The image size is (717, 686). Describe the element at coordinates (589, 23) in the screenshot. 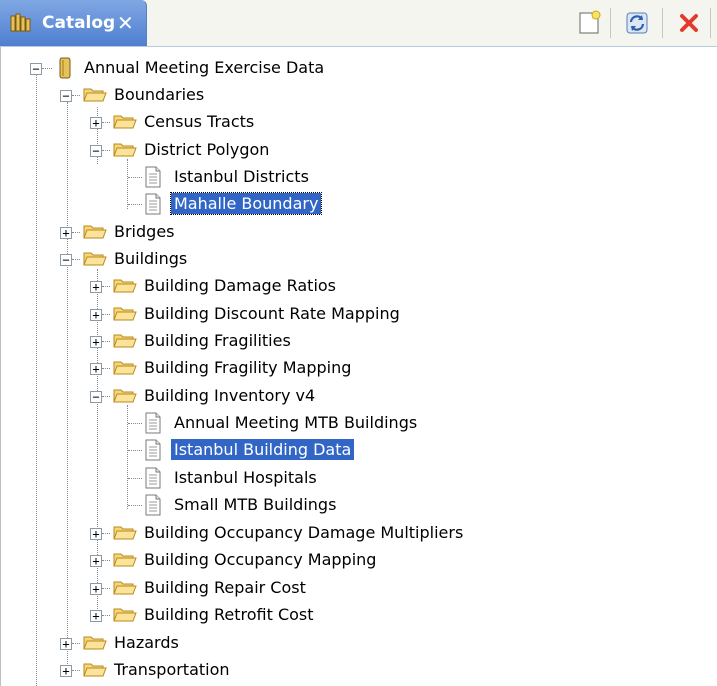

I see `new-document-icon` at that location.